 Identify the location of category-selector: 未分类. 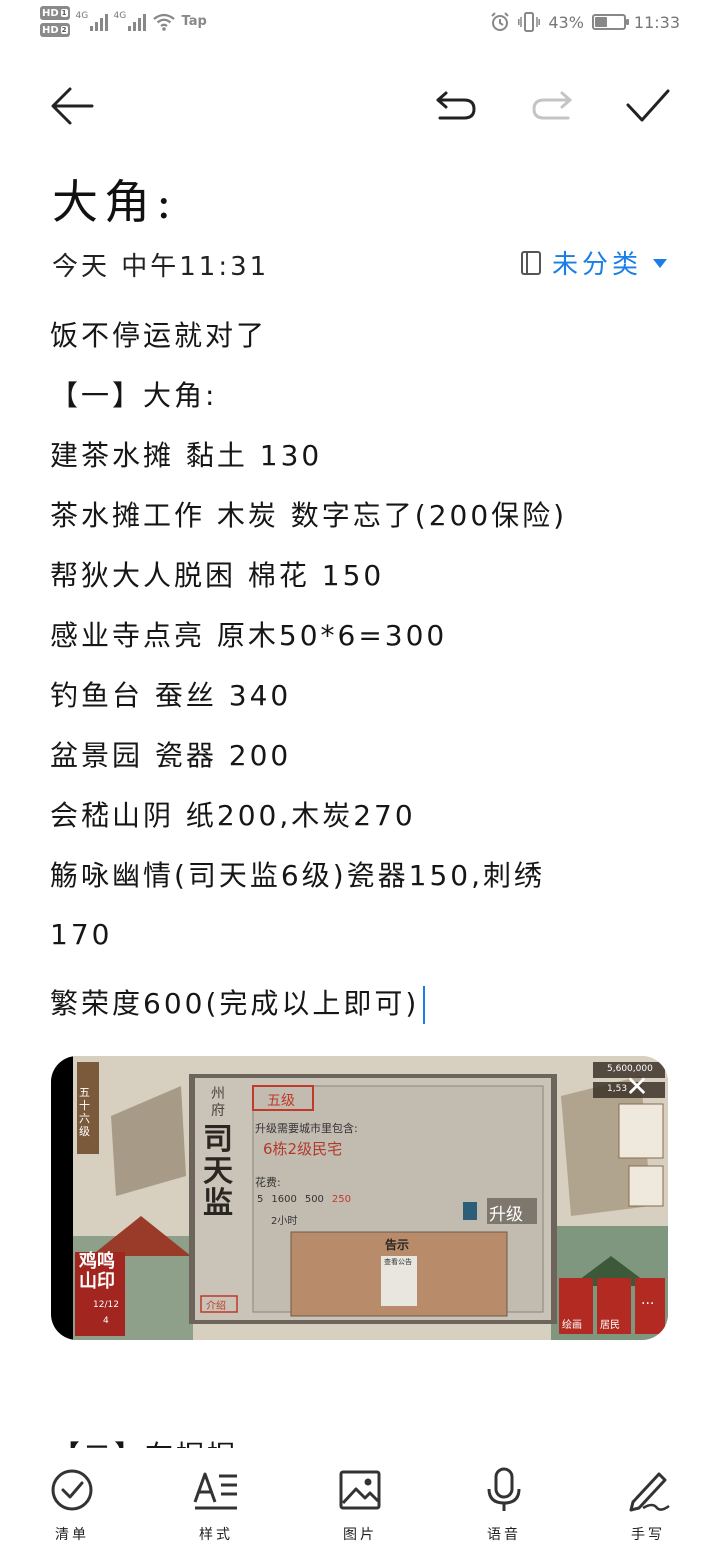
(594, 262).